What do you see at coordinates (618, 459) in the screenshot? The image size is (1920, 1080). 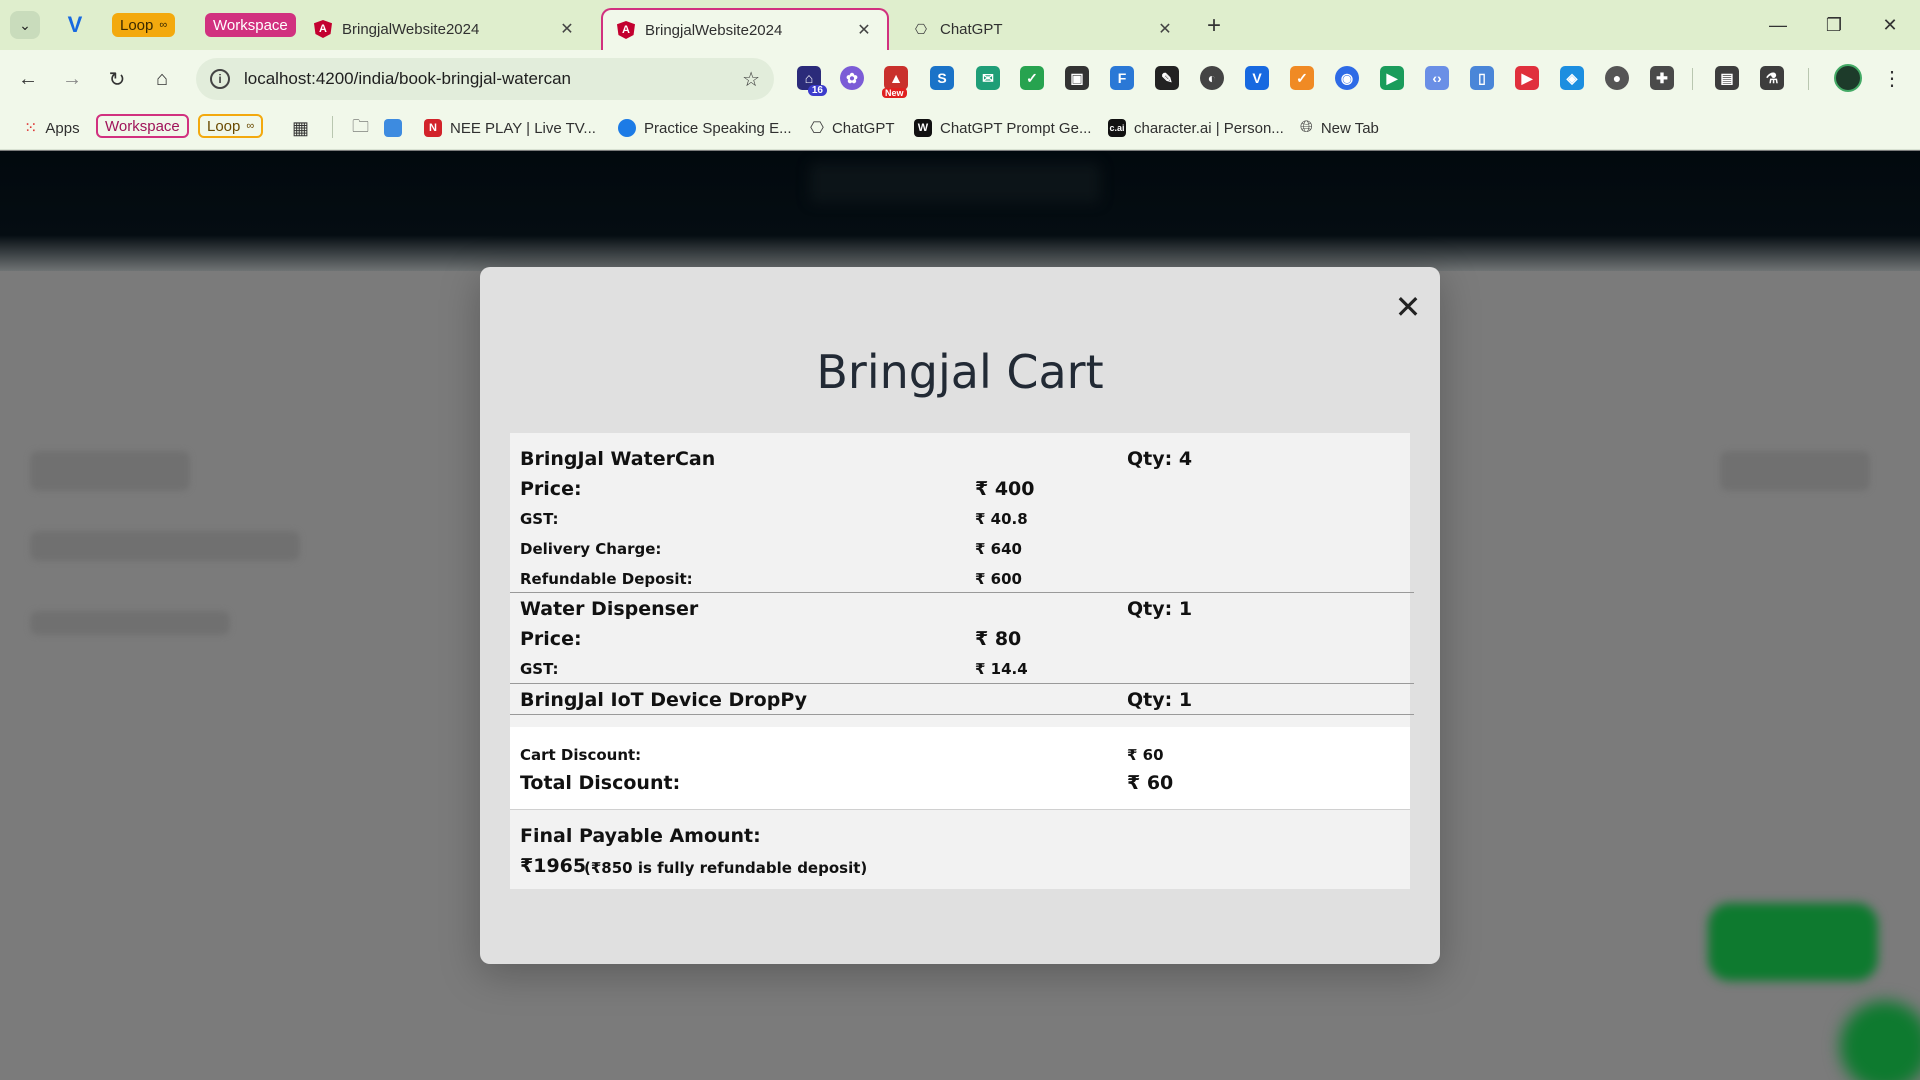 I see `item-name: BringJal WaterCan` at bounding box center [618, 459].